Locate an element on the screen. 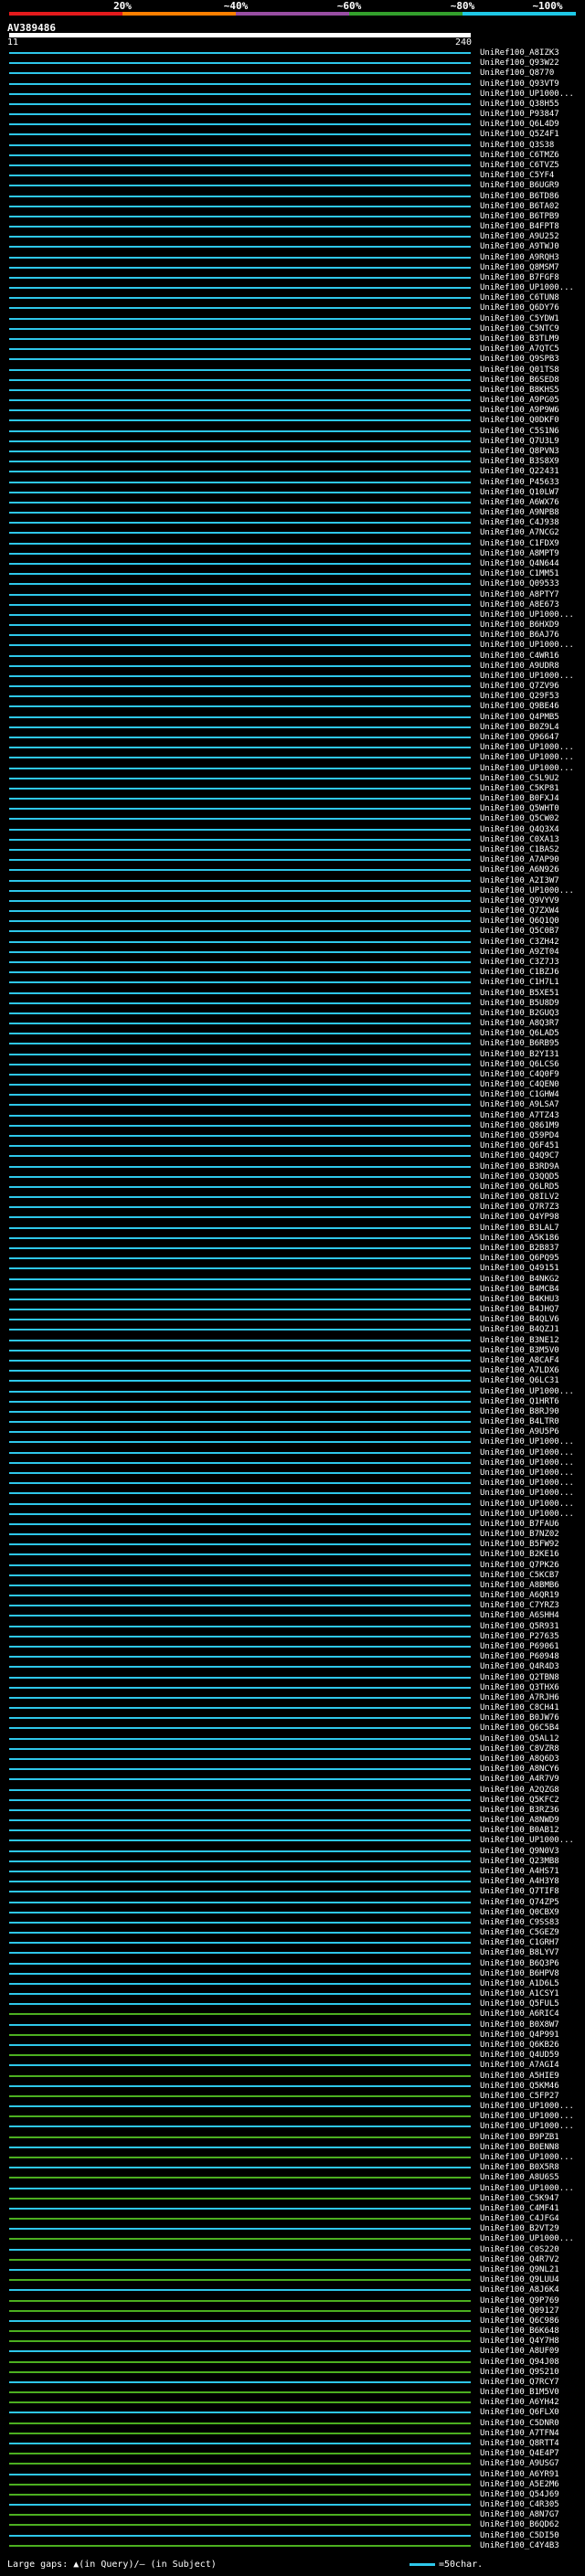  hit-label: UniRef100_A6N926 is located at coordinates (519, 870).